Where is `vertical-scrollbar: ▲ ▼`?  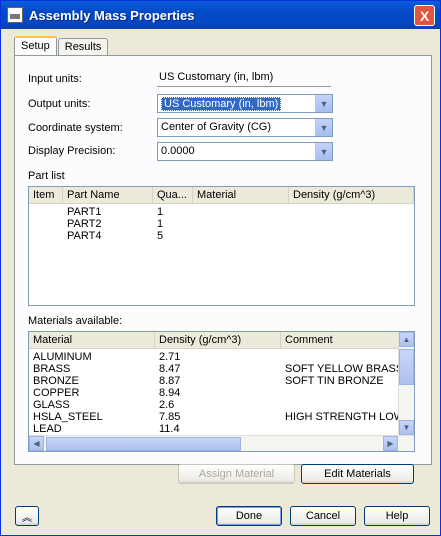 vertical-scrollbar: ▲ ▼ is located at coordinates (406, 383).